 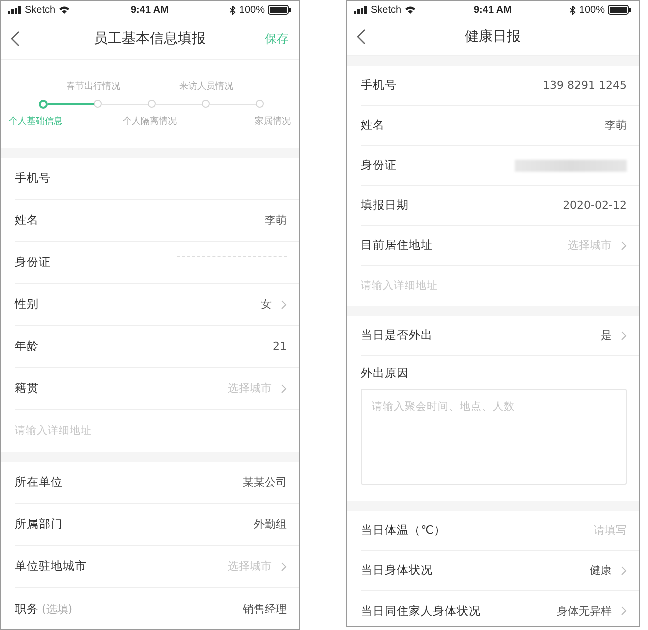 What do you see at coordinates (157, 389) in the screenshot?
I see `form-row: 籍贯 选择城市` at bounding box center [157, 389].